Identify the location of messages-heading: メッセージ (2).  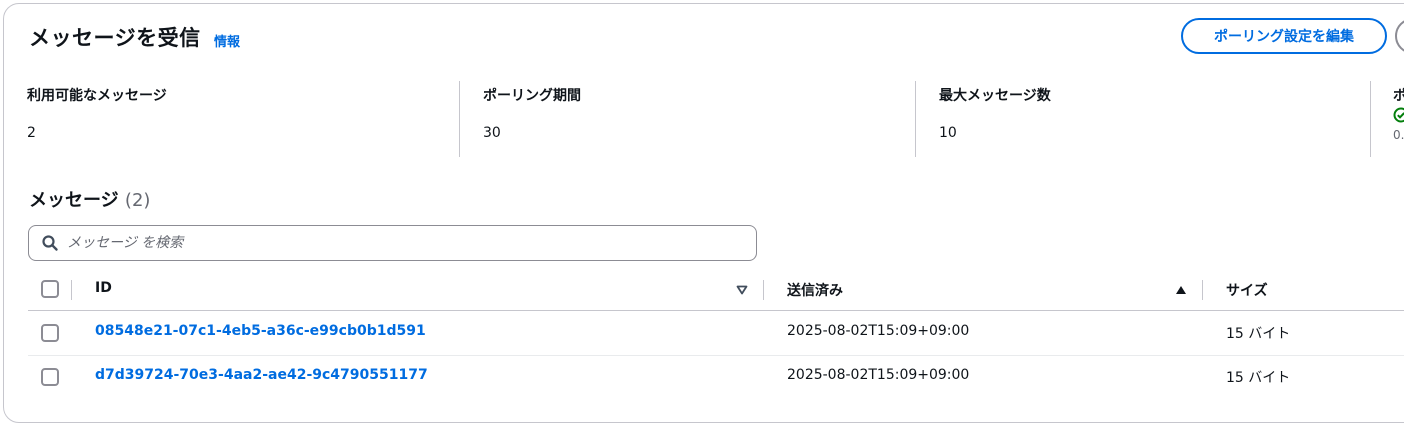
(89, 199).